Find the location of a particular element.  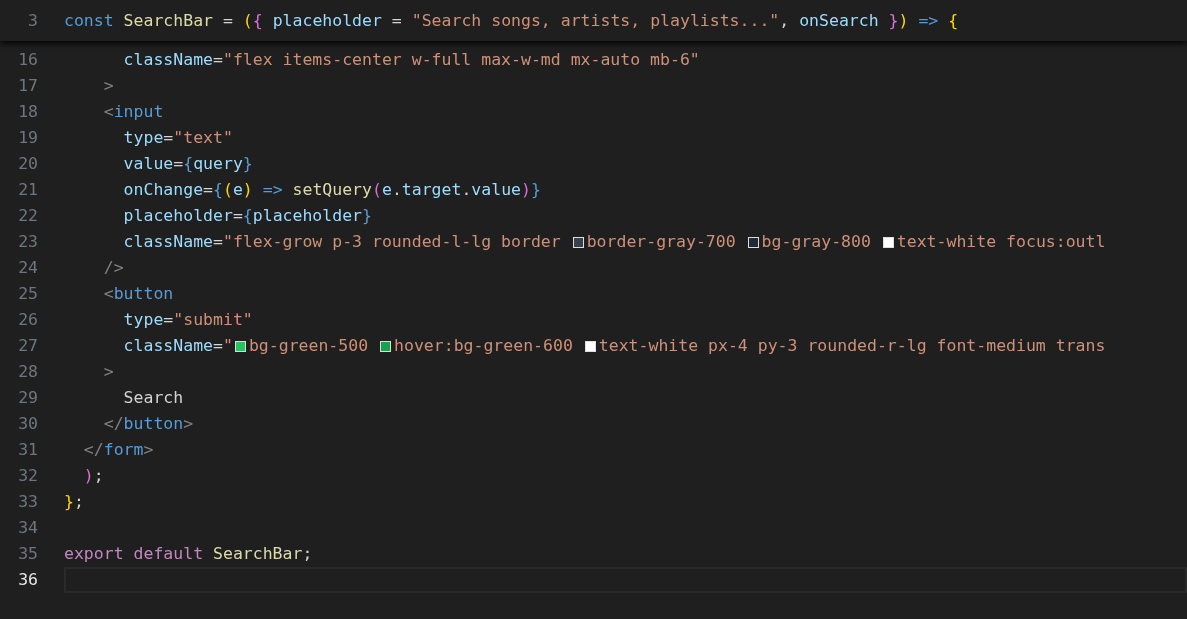

code-line: <input is located at coordinates (133, 112).